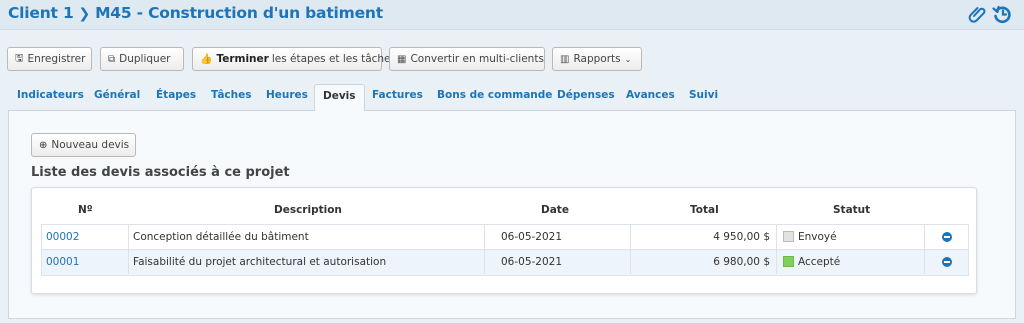 This screenshot has height=323, width=1024. What do you see at coordinates (85, 210) in the screenshot?
I see `col-number: Nº` at bounding box center [85, 210].